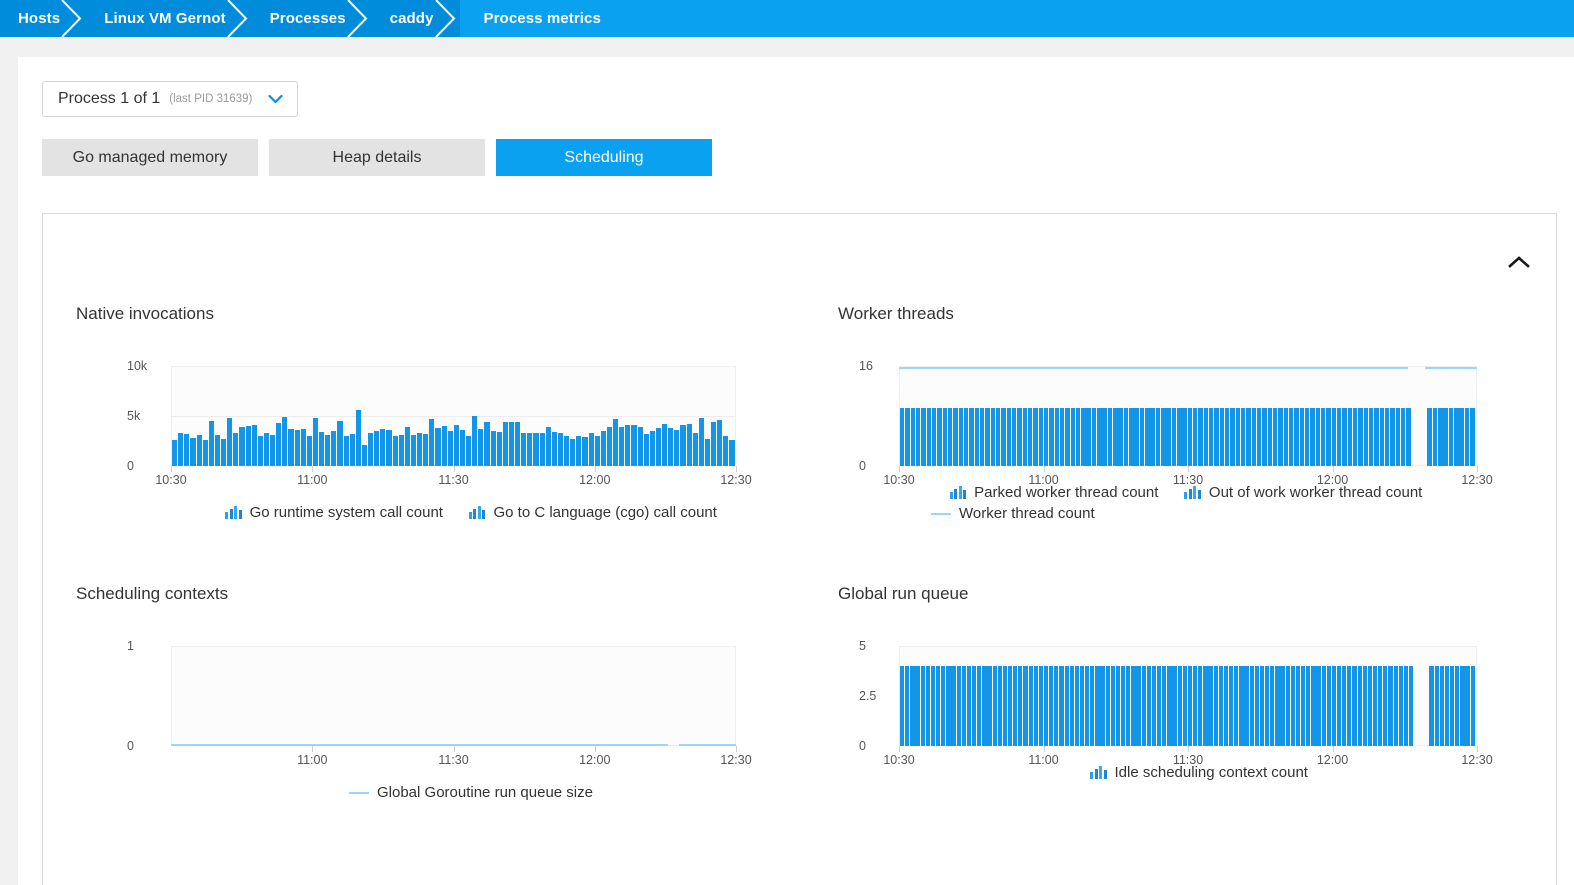  I want to click on x-axis-tick-label: 10:30, so click(171, 480).